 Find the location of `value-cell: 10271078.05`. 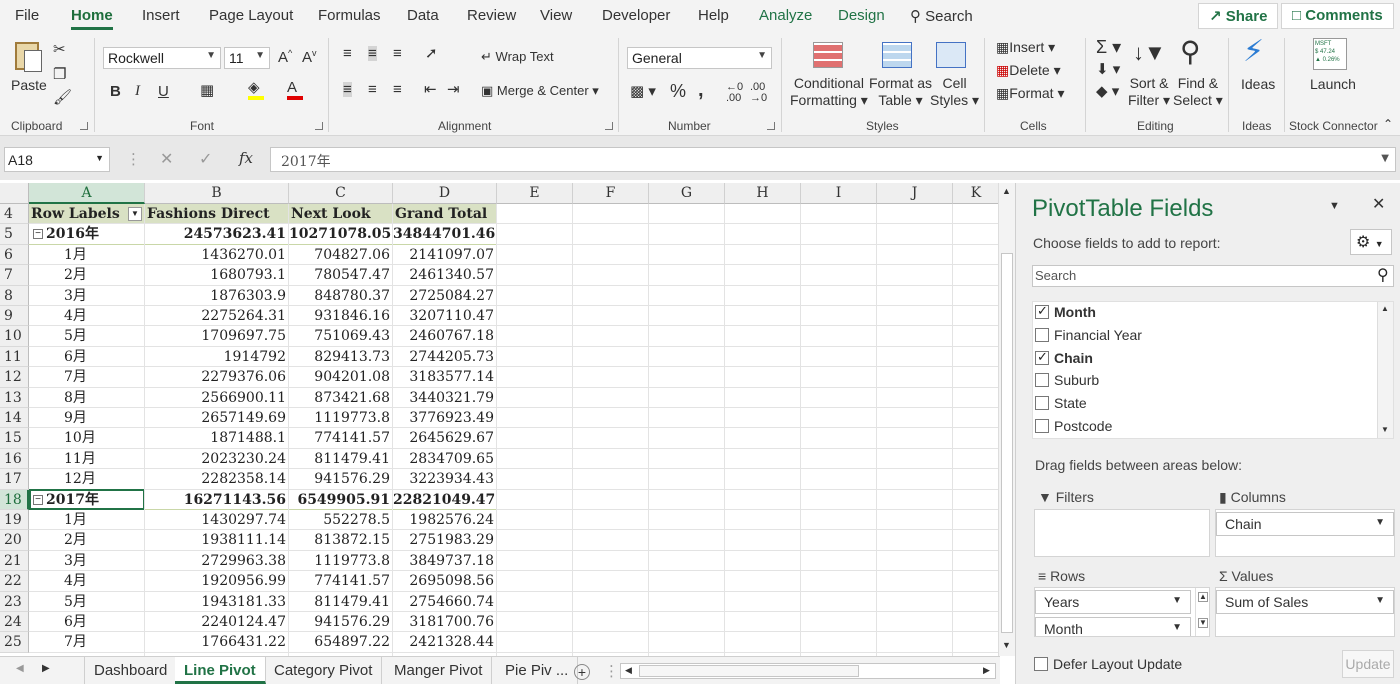

value-cell: 10271078.05 is located at coordinates (341, 234).